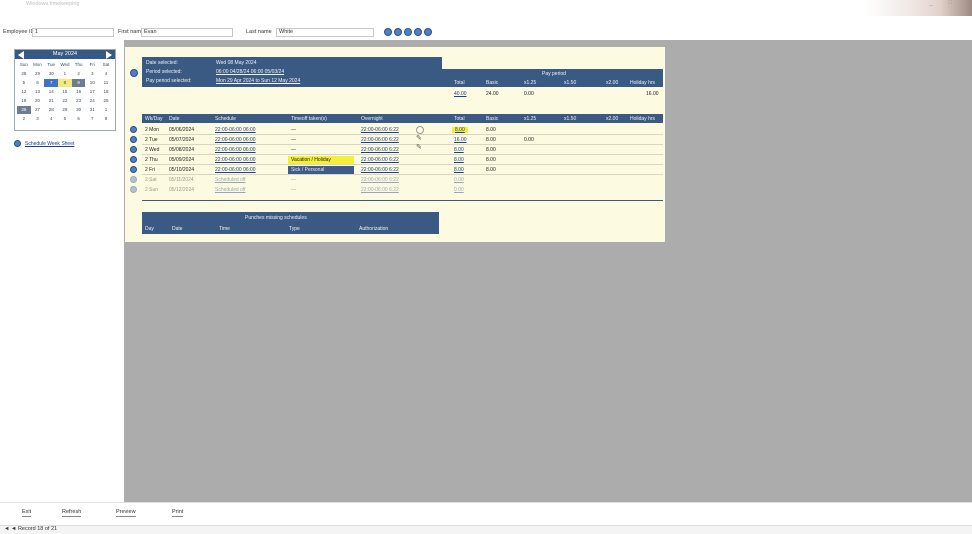 This screenshot has width=972, height=534. I want to click on preview-button: Preview, so click(126, 512).